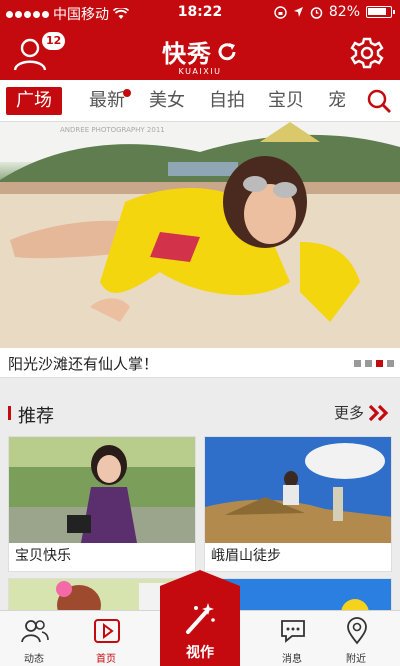 The image size is (400, 666). I want to click on nav-nearby: 附近, so click(356, 638).